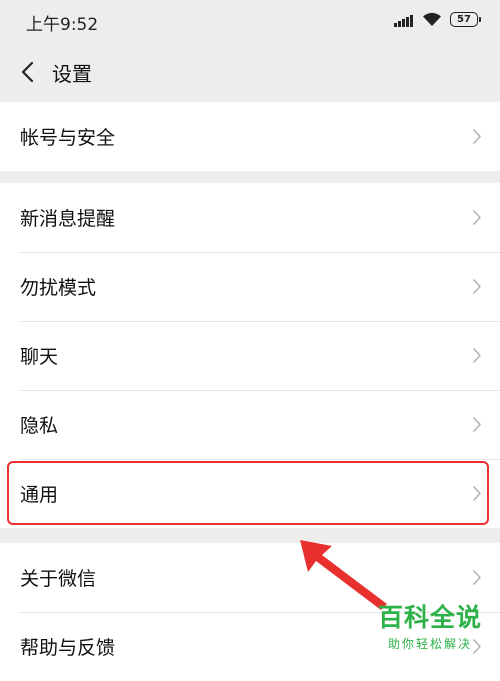 The image size is (500, 681). Describe the element at coordinates (58, 579) in the screenshot. I see `settings-item-label: 关于微信` at that location.